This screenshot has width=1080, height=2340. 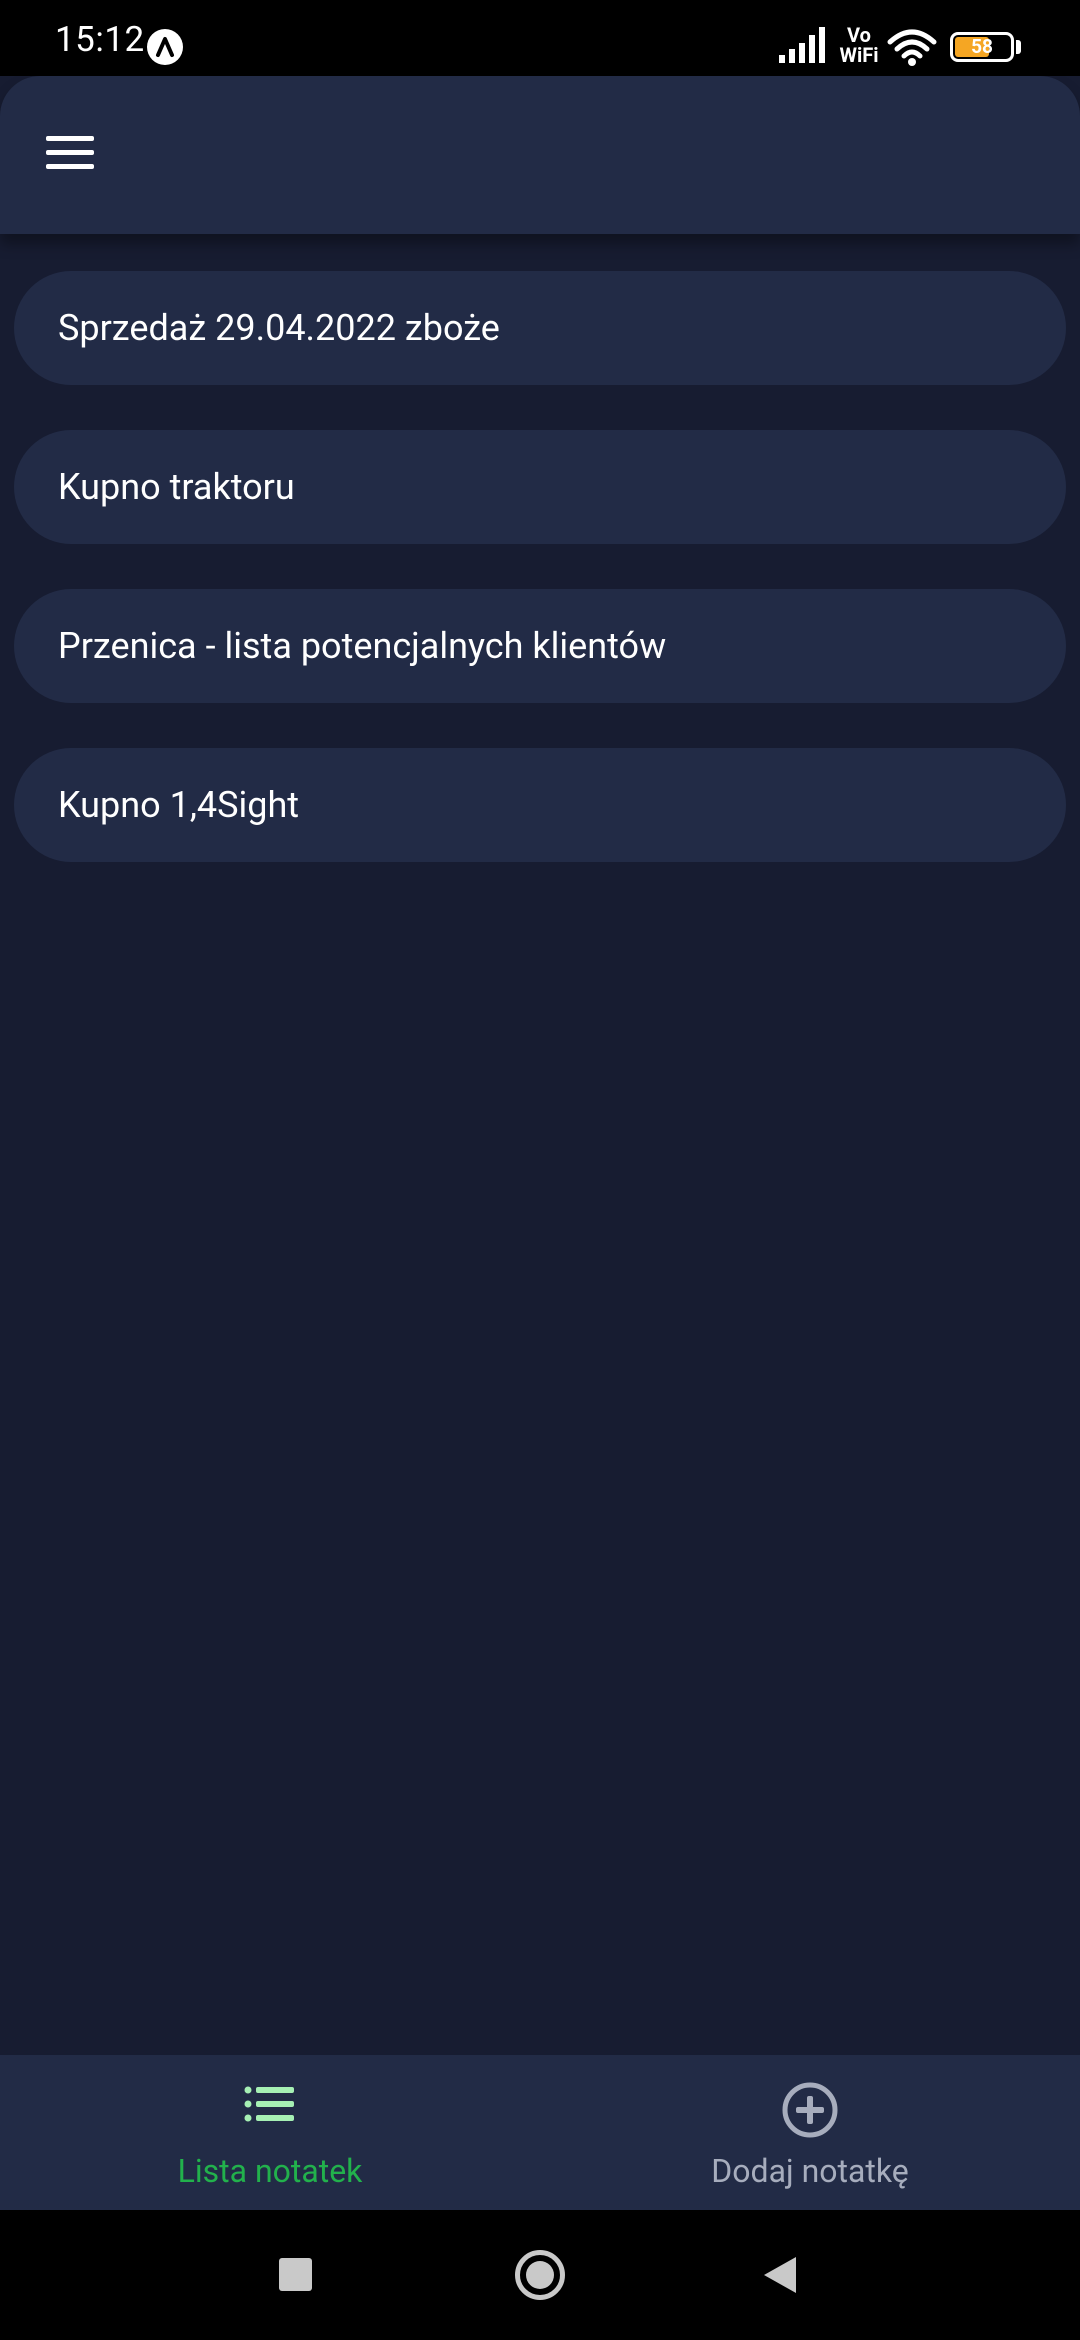 I want to click on bottom-navigation: Lista notatek Dodaj notatkę, so click(x=540, y=2132).